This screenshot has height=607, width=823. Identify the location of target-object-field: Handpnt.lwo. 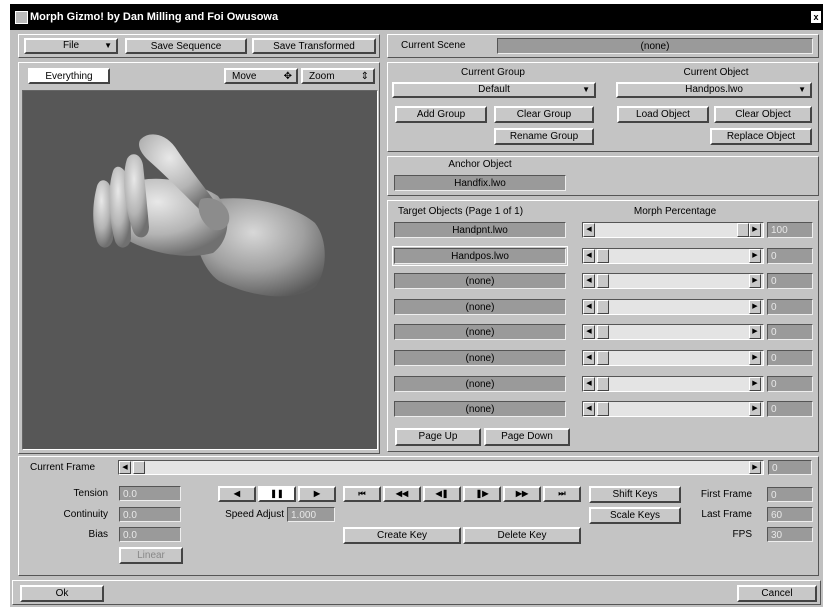
(480, 230).